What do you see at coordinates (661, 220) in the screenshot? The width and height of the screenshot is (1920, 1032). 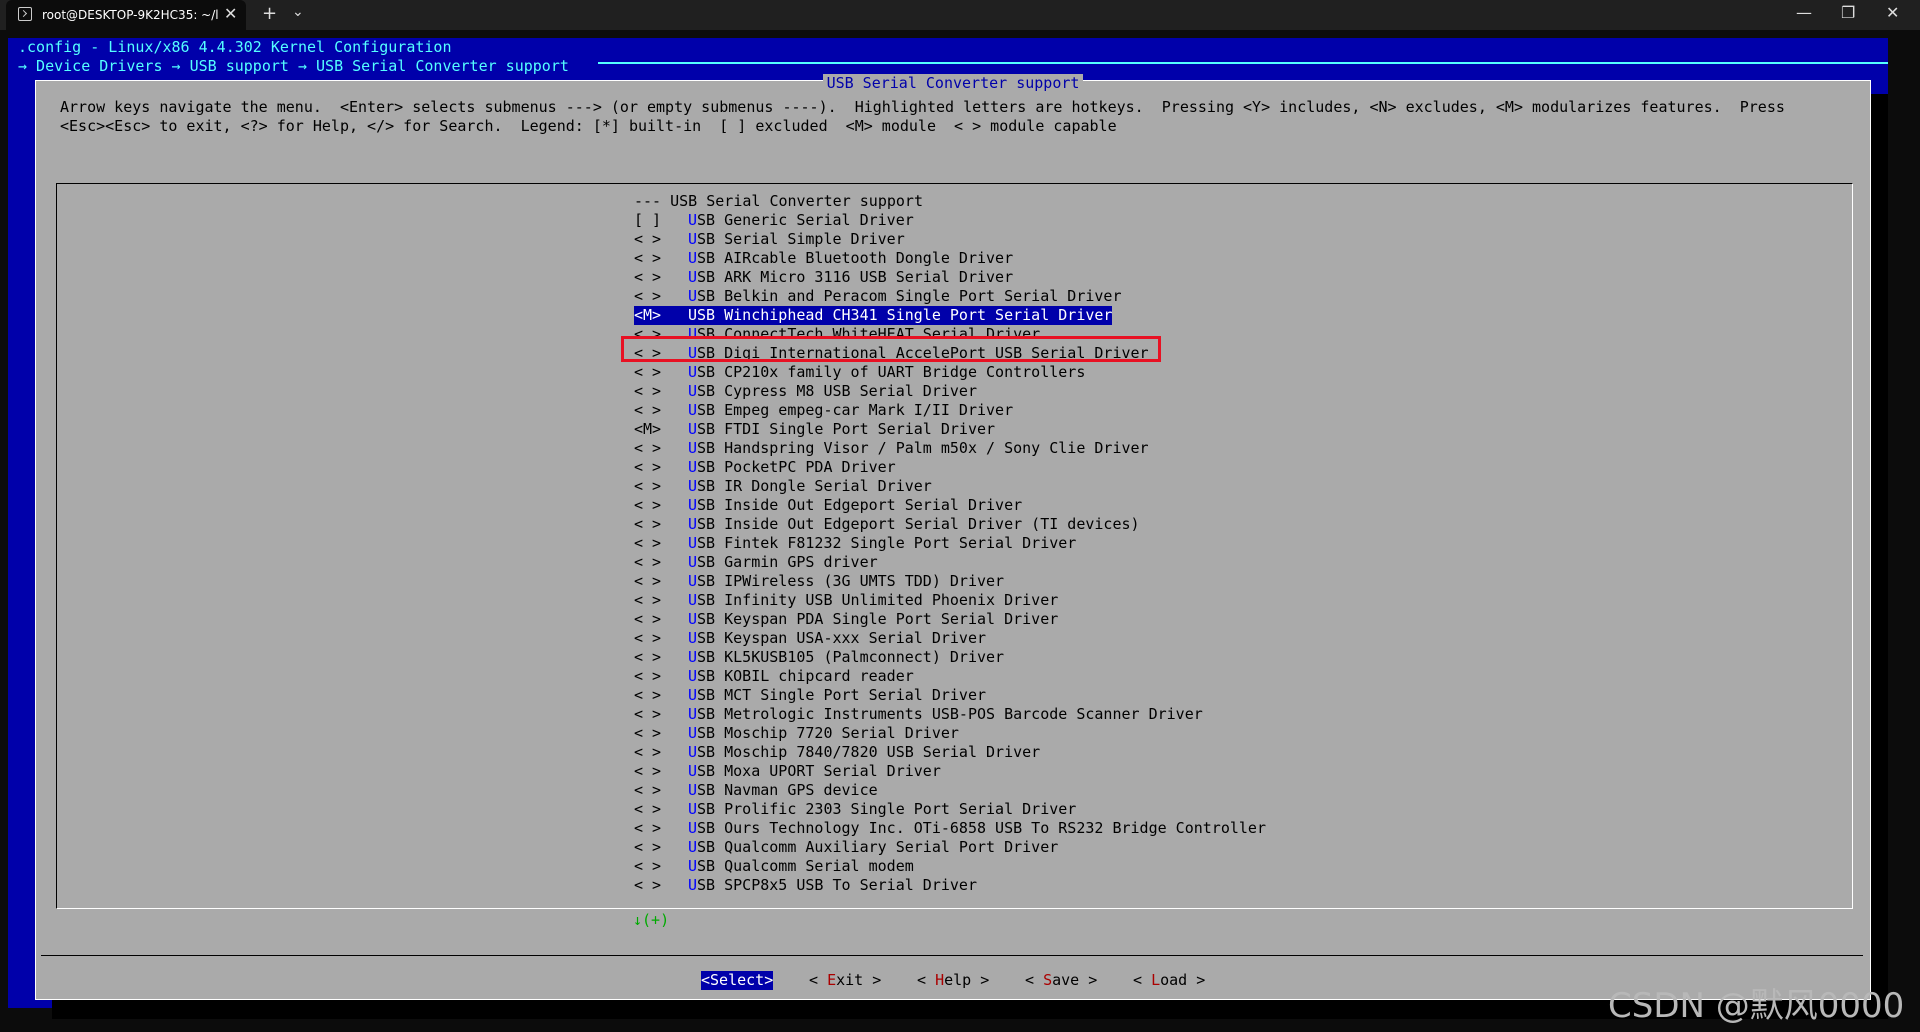 I see `menu-item-state: [ ]` at bounding box center [661, 220].